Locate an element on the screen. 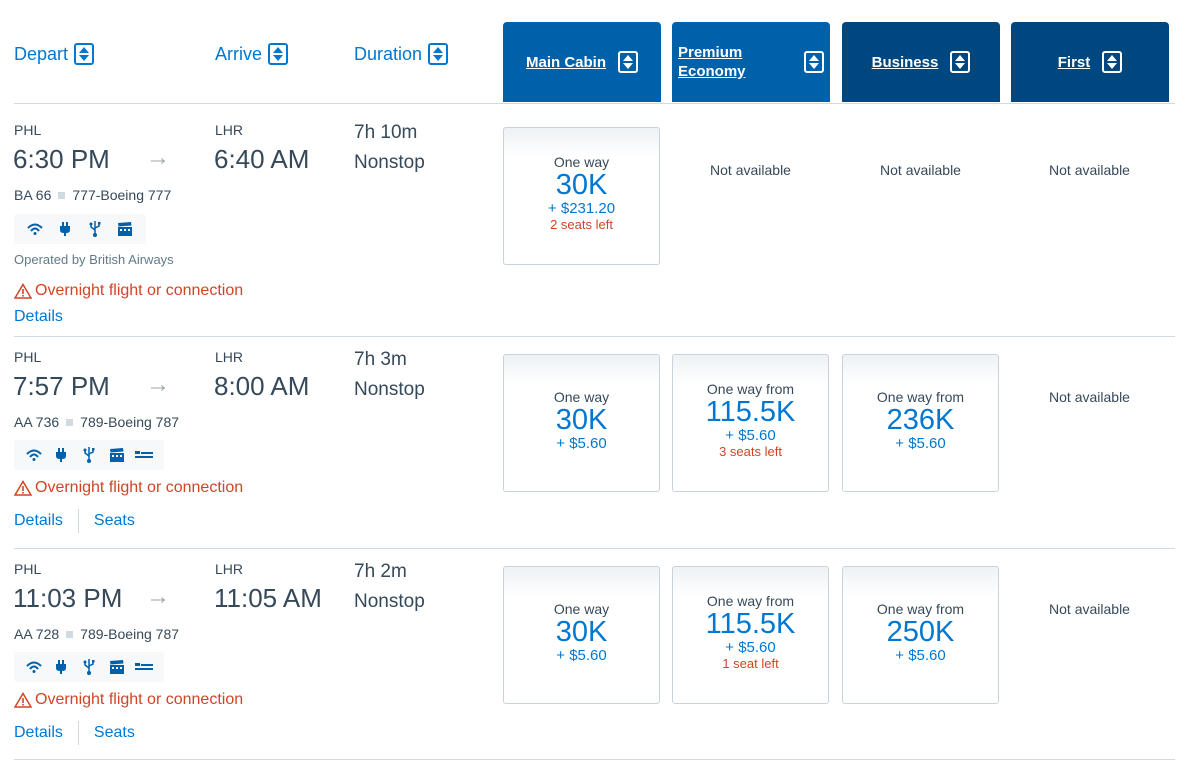  sort-duration-button: Duration is located at coordinates (401, 54).